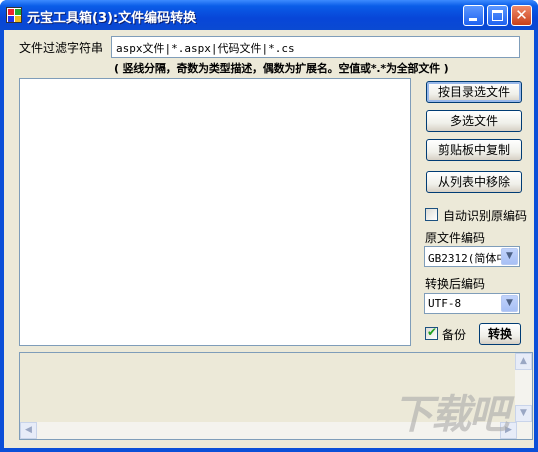 This screenshot has height=452, width=538. I want to click on auto-detect-label: 自动识别原编码, so click(485, 216).